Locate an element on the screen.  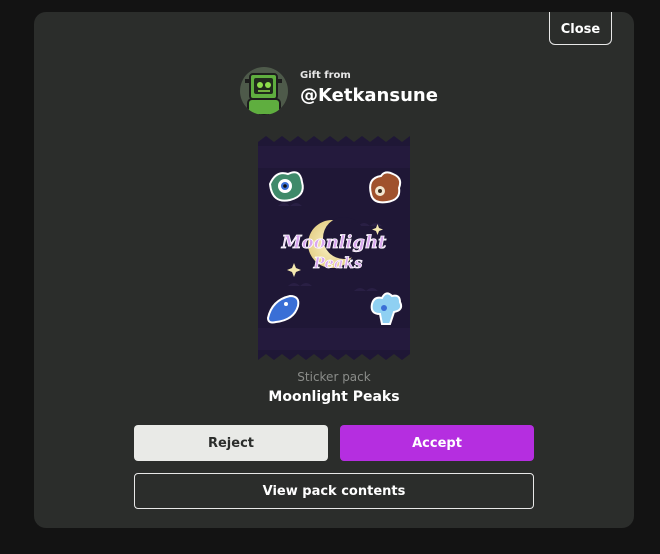
accept-button: Accept is located at coordinates (437, 443).